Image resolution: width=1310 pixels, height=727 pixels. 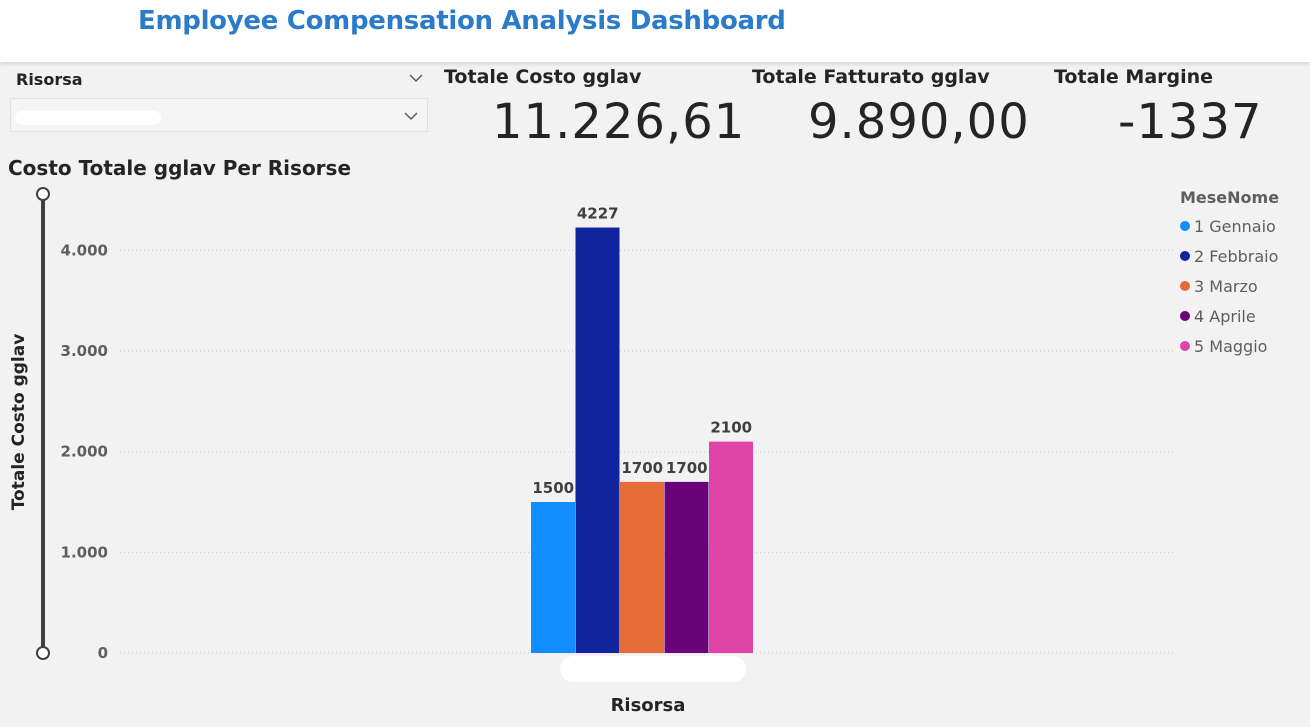 I want to click on legend-item: 2 Febbraio, so click(x=1229, y=256).